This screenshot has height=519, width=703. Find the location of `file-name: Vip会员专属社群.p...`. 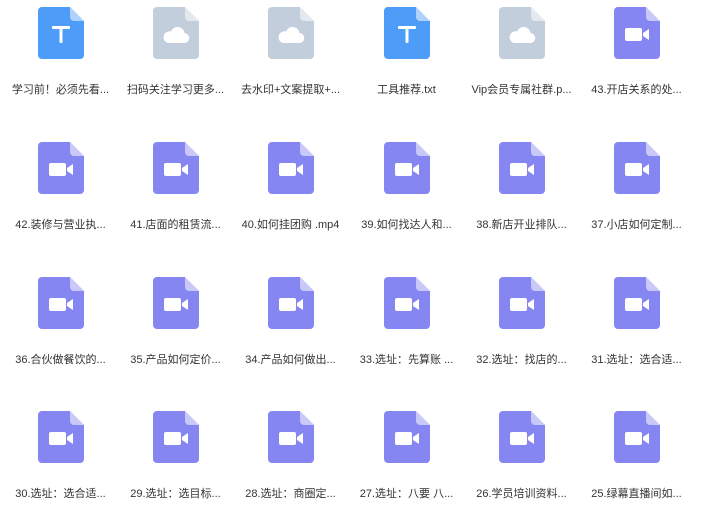

file-name: Vip会员专属社群.p... is located at coordinates (521, 90).